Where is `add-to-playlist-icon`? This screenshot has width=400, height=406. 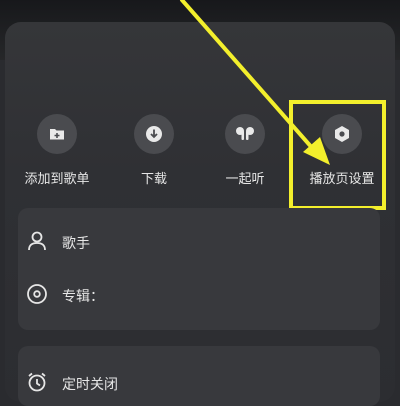 add-to-playlist-icon is located at coordinates (57, 134).